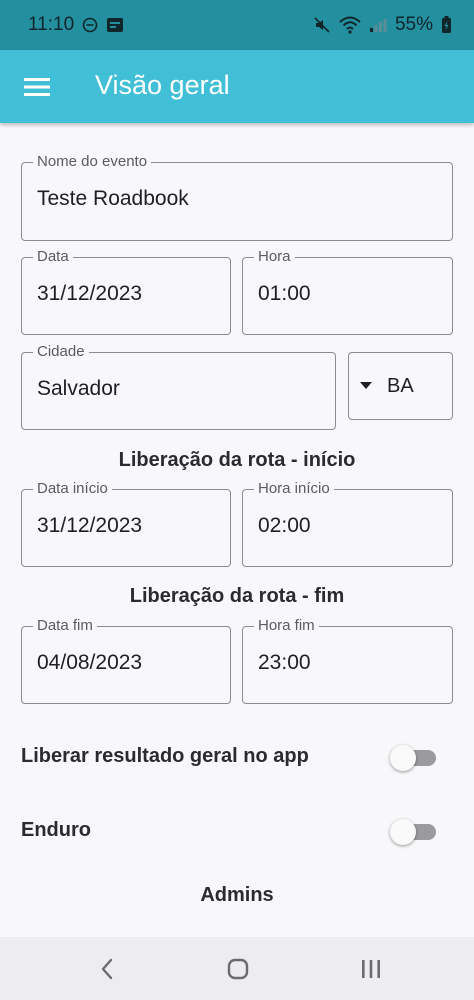 The width and height of the screenshot is (474, 1000). I want to click on home-icon, so click(238, 969).